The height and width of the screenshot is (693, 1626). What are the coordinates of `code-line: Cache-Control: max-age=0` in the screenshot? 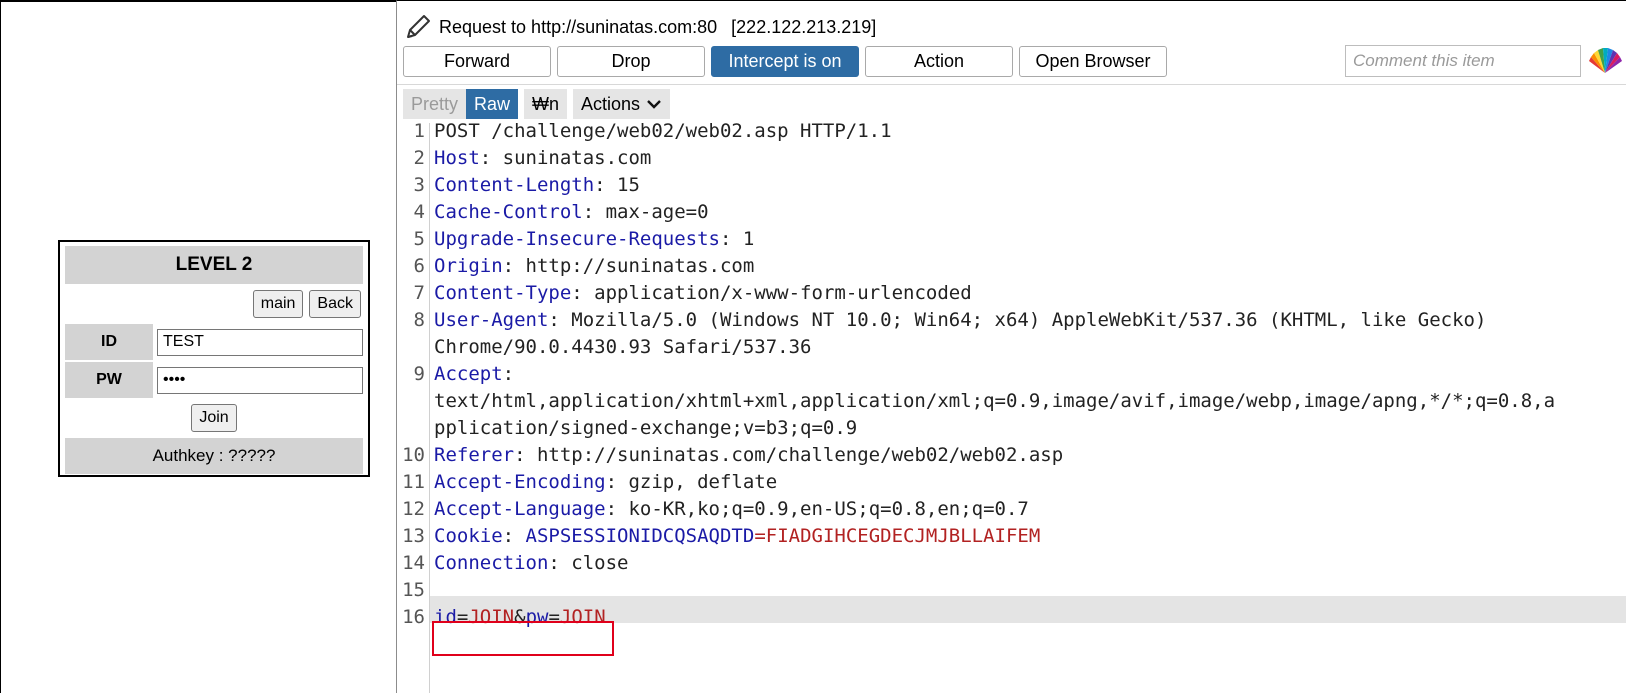 It's located at (571, 212).